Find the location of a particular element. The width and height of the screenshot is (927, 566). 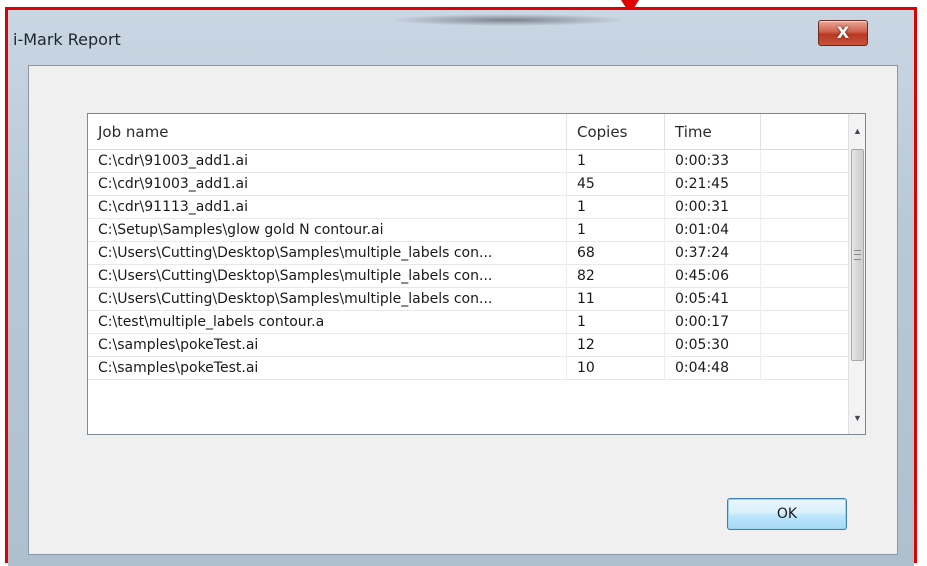

close-icon: X is located at coordinates (843, 32).